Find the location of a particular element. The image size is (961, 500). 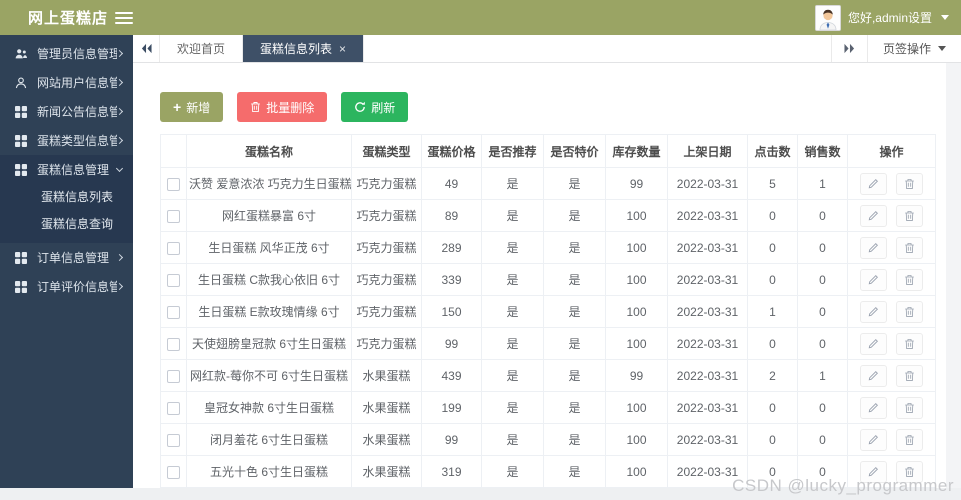

header-sales: 销售数 is located at coordinates (822, 151).